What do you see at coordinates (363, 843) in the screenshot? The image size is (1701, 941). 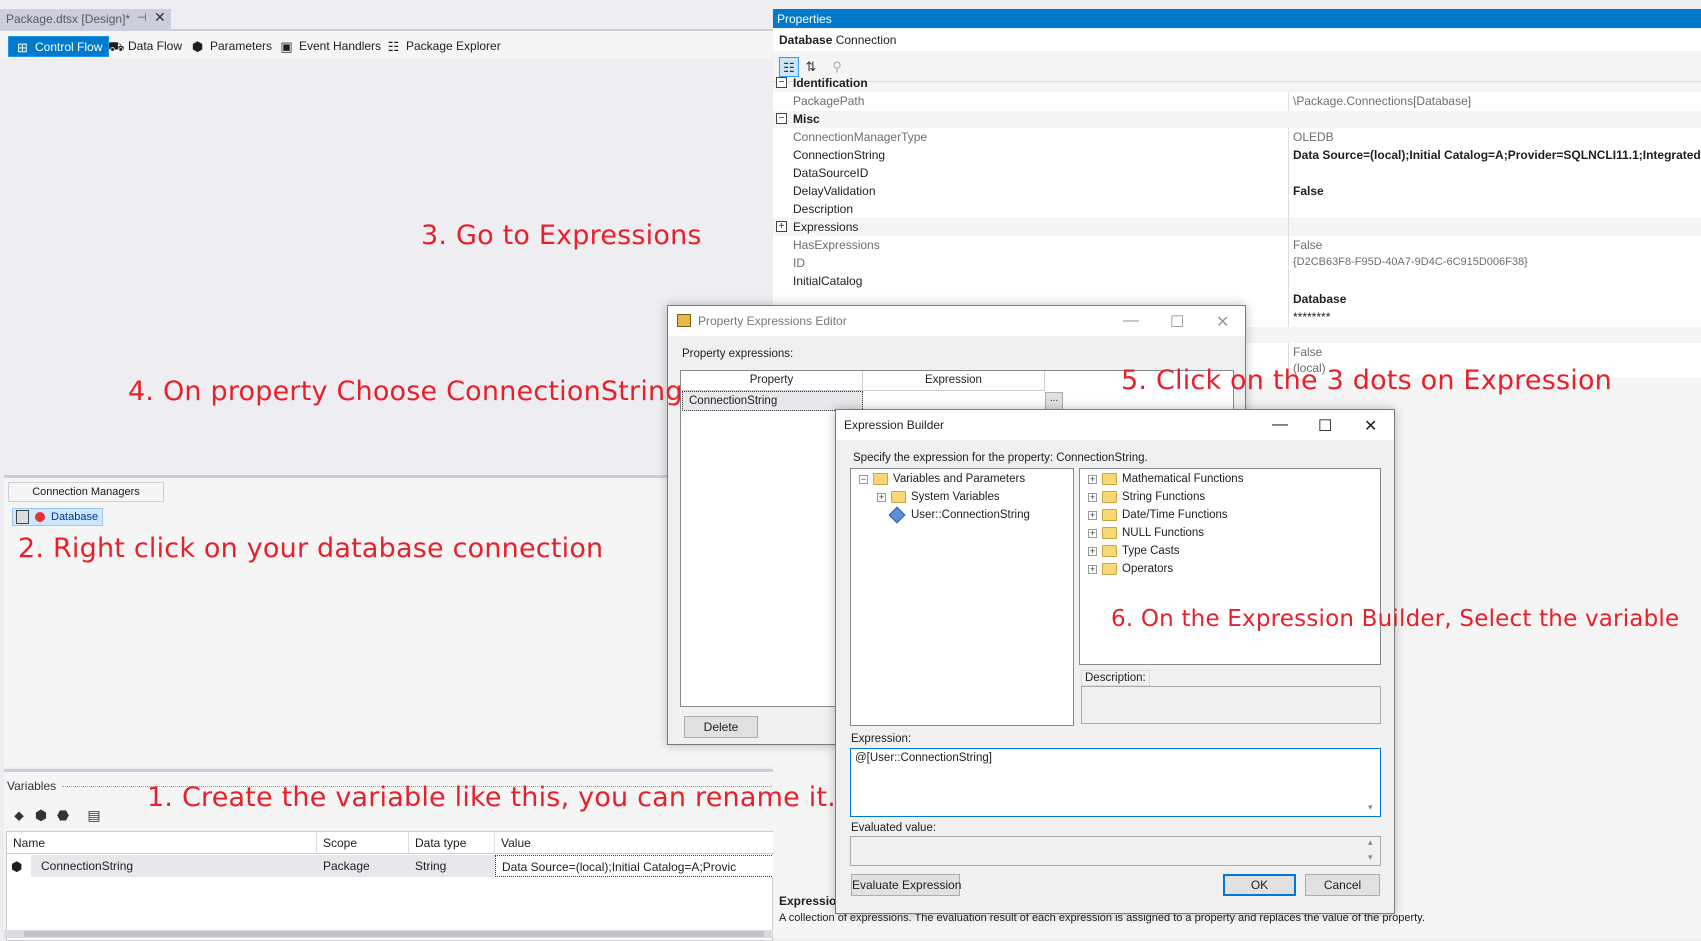 I see `column-header-scope: Scope` at bounding box center [363, 843].